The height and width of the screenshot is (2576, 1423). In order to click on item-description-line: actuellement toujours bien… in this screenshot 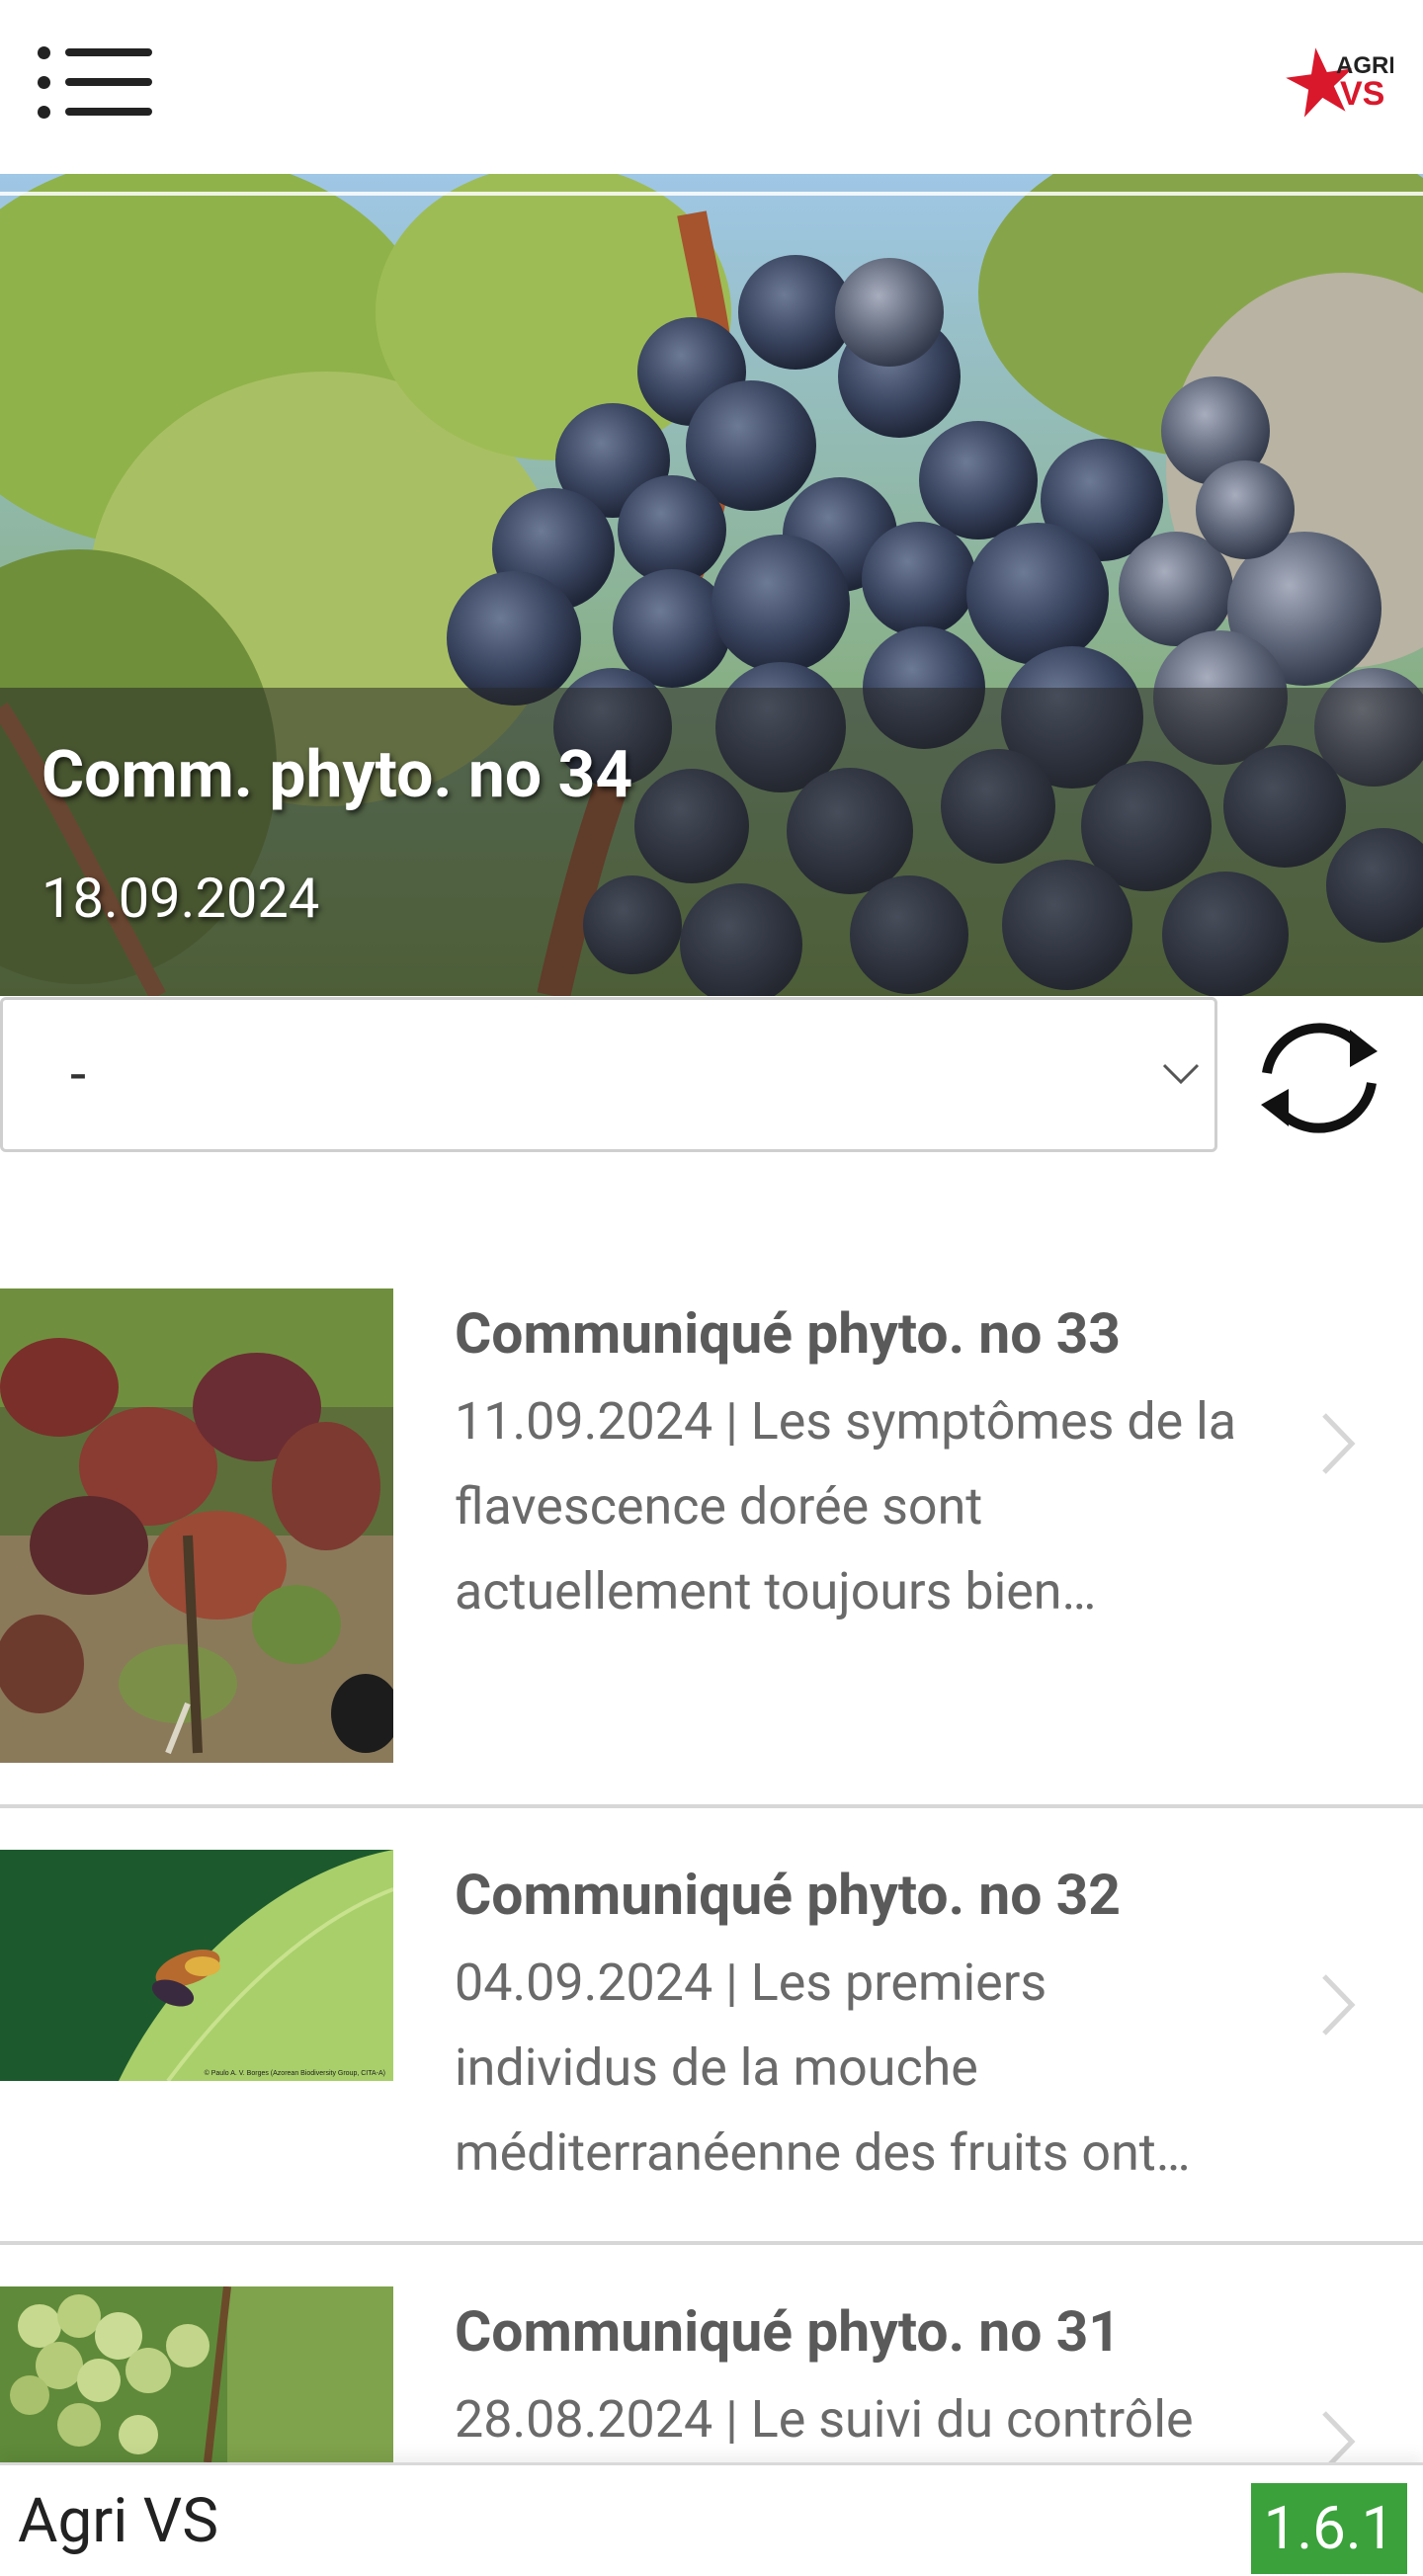, I will do `click(776, 1591)`.